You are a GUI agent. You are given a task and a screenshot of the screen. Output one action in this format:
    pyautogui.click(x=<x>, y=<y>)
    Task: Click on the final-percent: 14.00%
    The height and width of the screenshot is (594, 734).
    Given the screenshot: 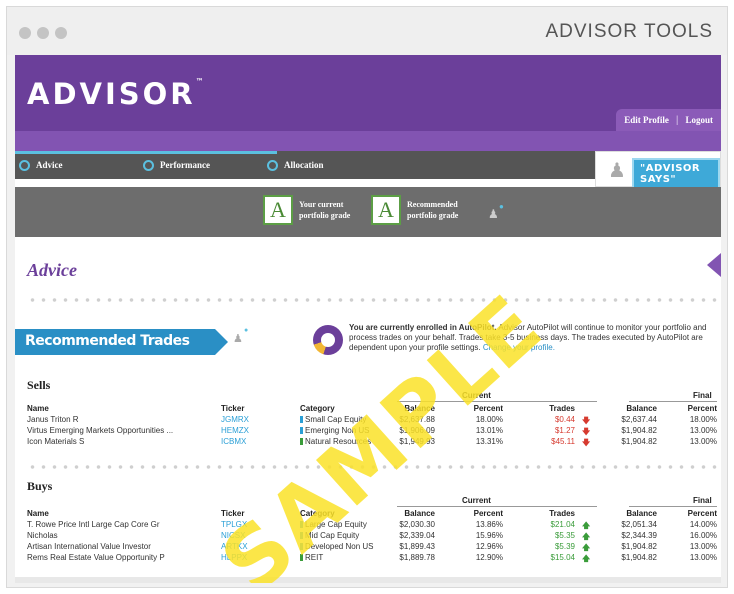 What is the action you would take?
    pyautogui.click(x=703, y=524)
    